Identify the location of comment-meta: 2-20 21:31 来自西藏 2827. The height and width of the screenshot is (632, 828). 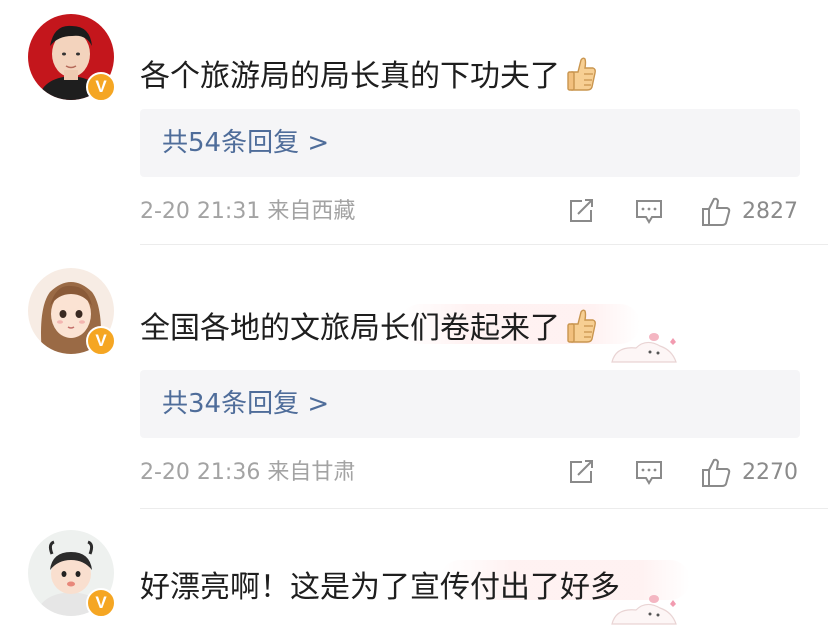
(470, 212).